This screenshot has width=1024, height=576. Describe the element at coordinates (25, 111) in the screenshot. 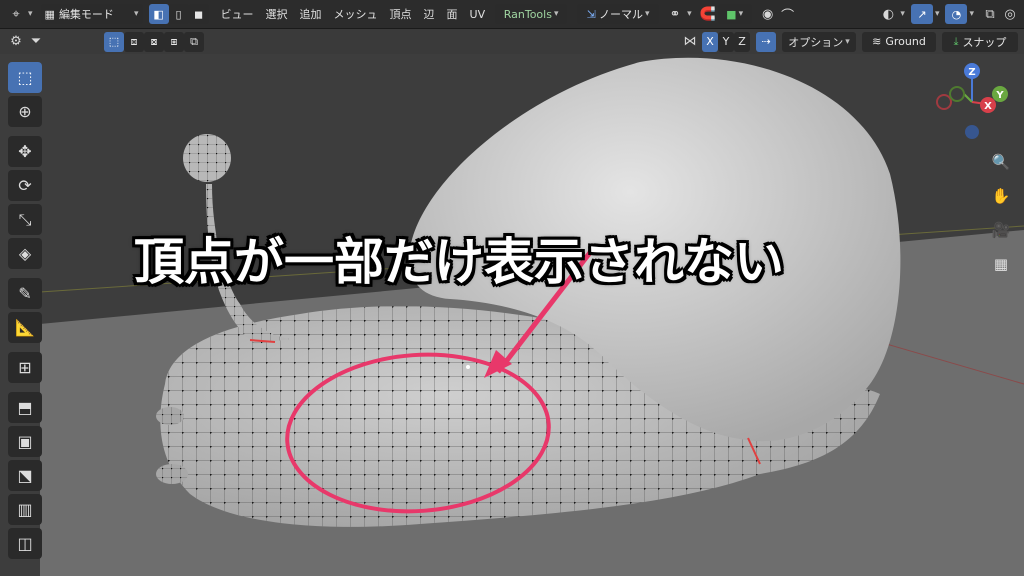

I see `cursor-tool-icon: ⊕` at that location.